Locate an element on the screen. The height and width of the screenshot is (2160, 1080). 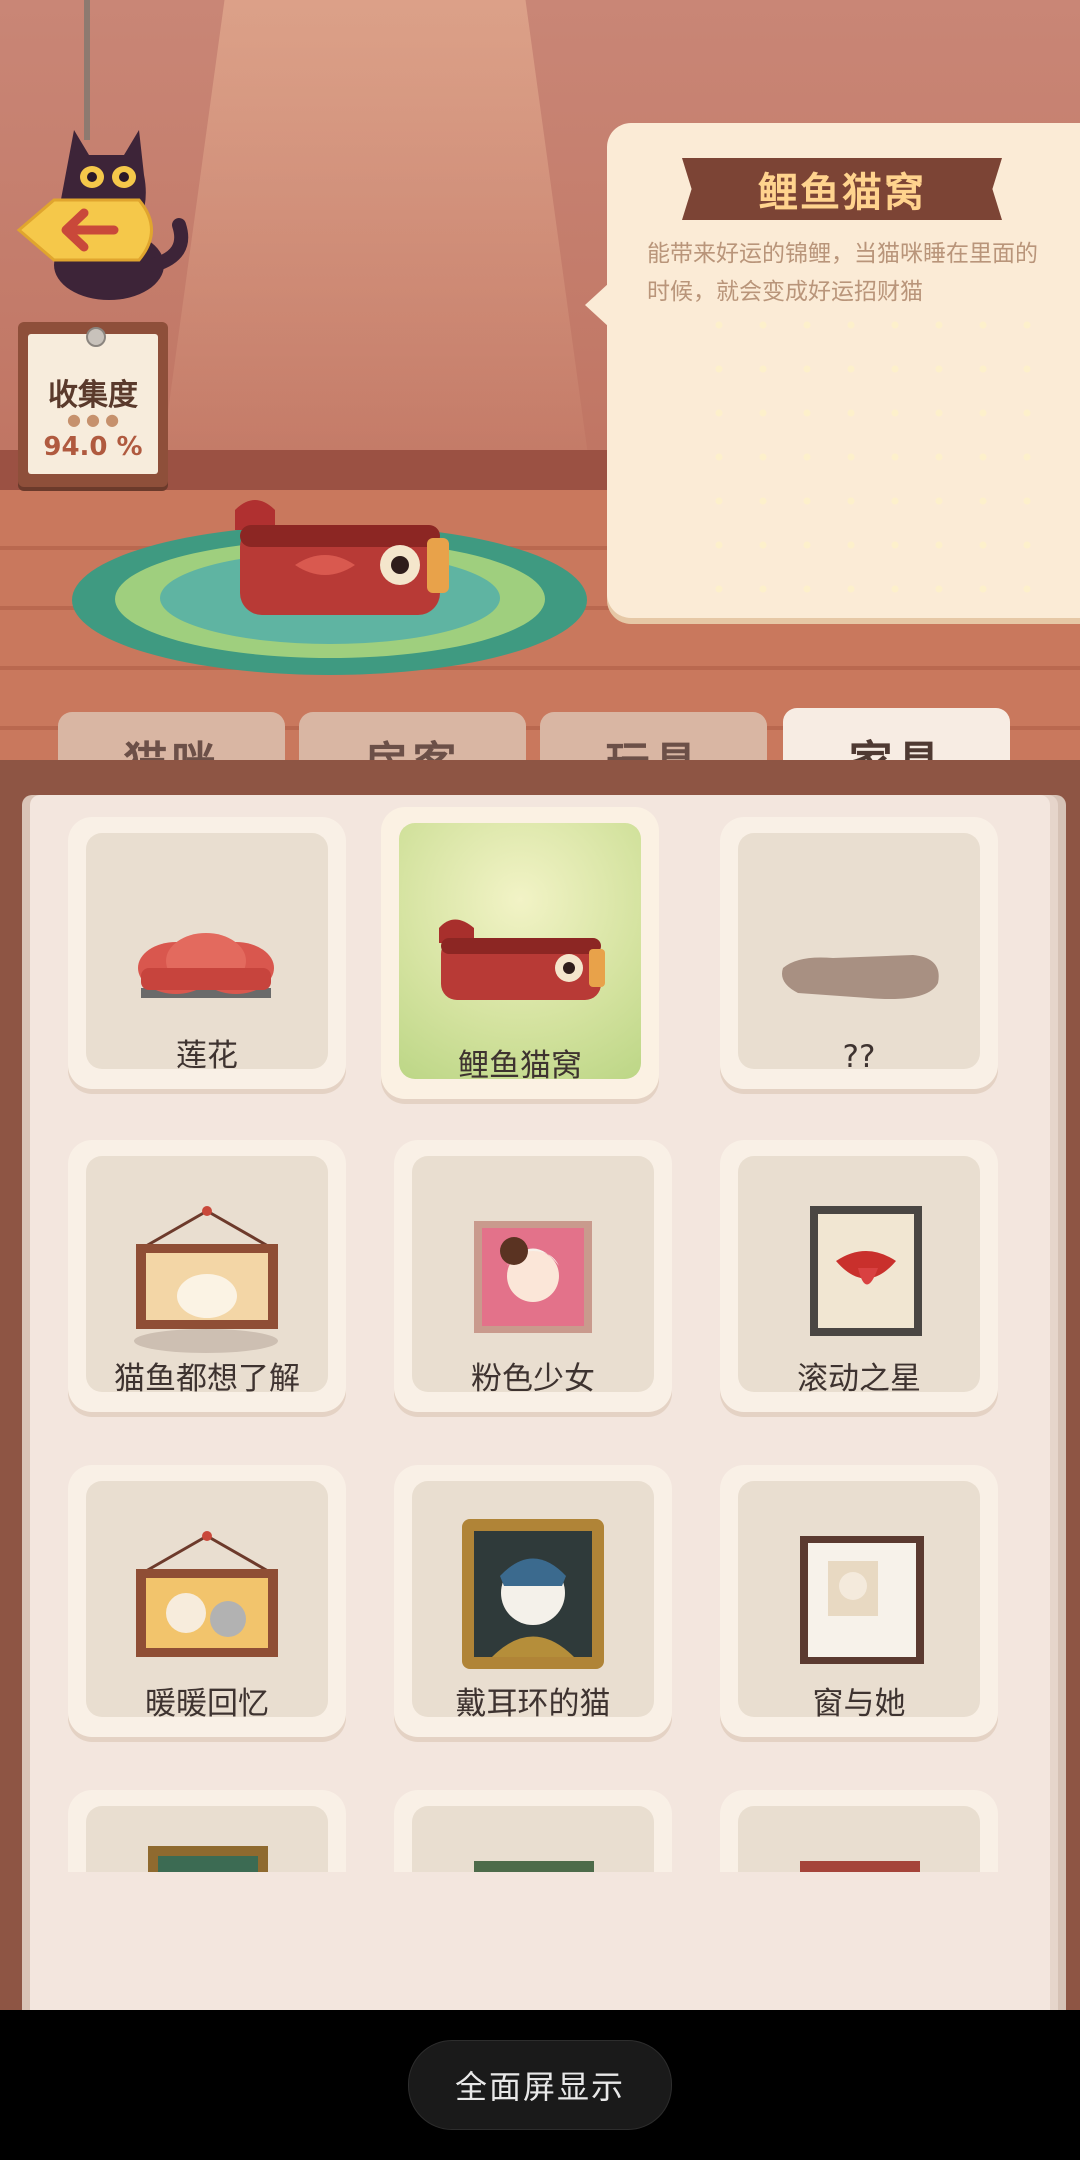
item-detail-title: 鲤鱼猫窝 is located at coordinates (842, 193).